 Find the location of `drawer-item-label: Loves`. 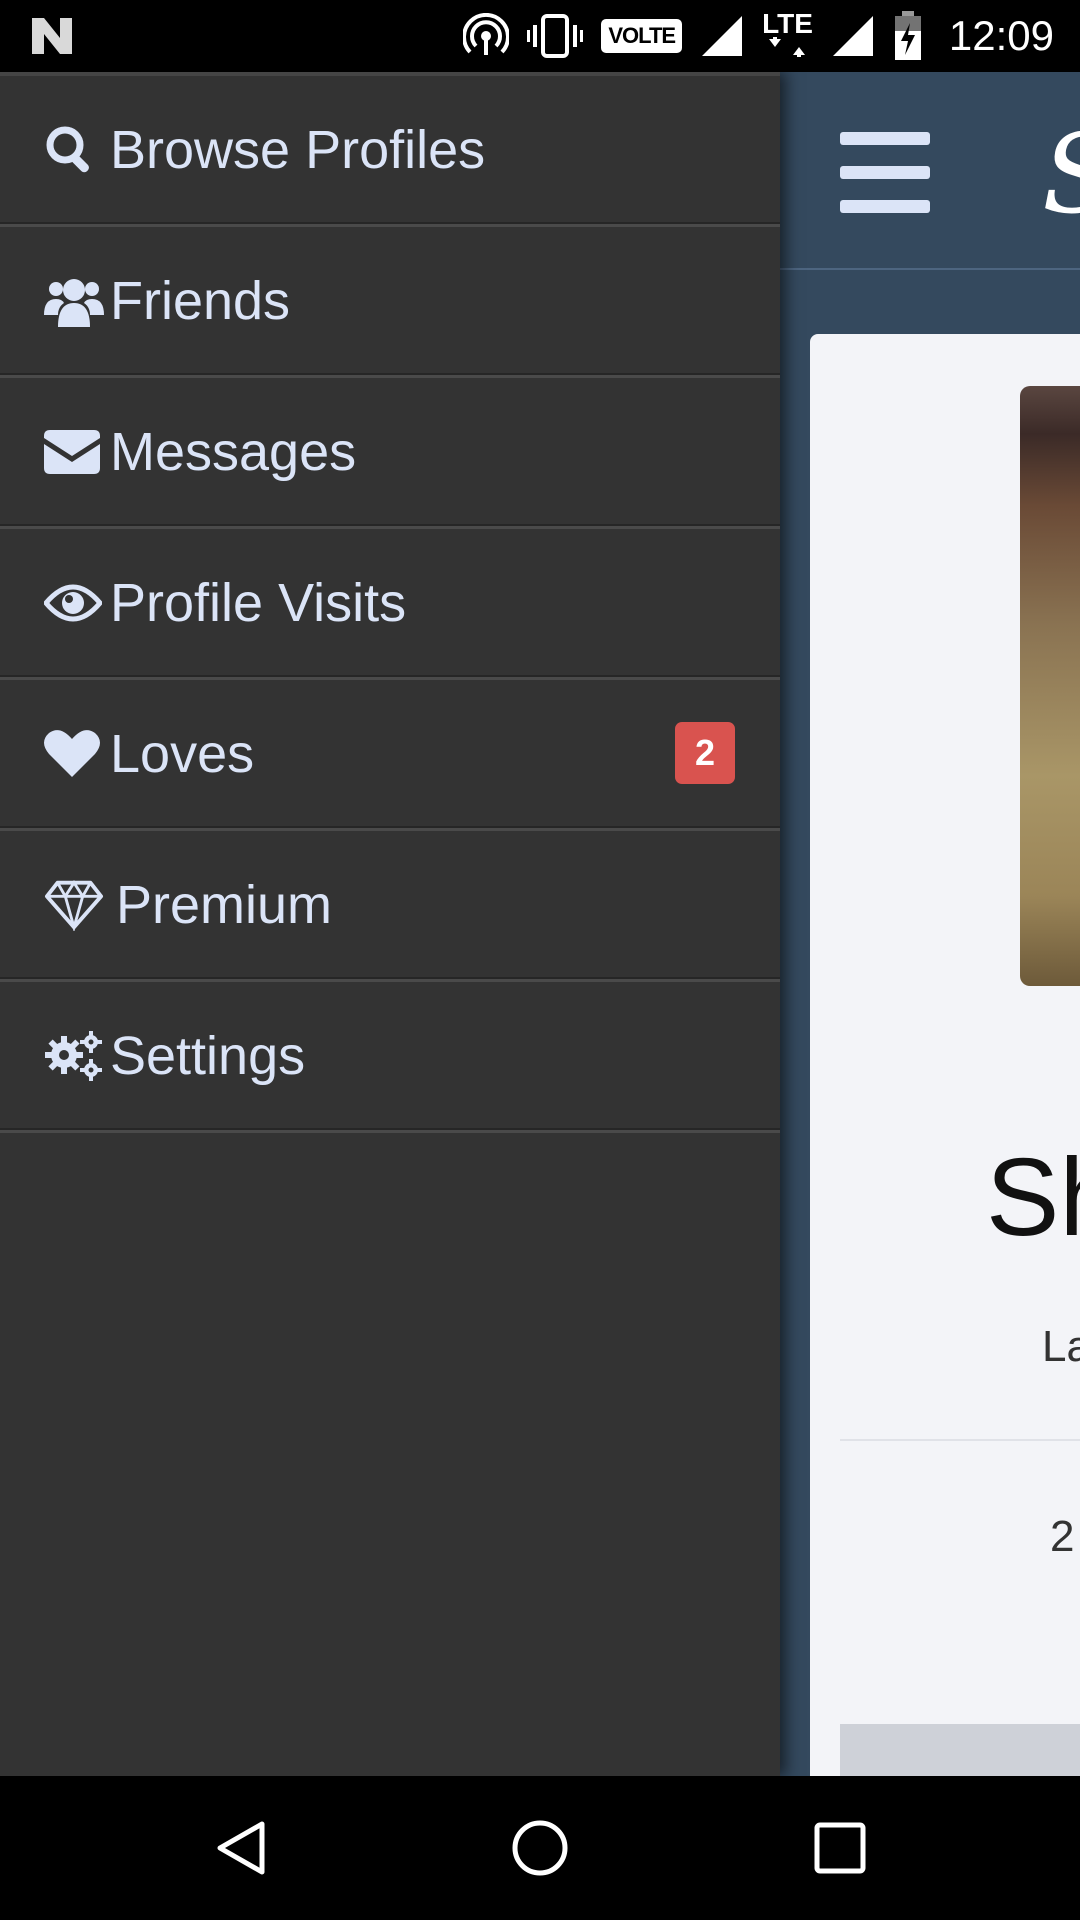

drawer-item-label: Loves is located at coordinates (182, 754).